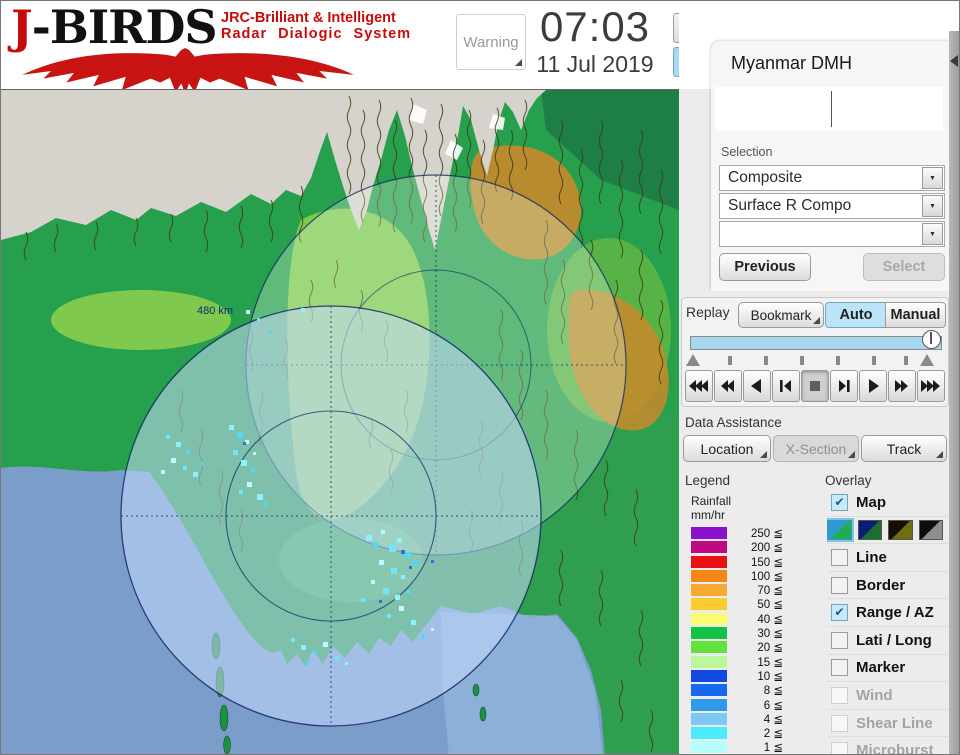  Describe the element at coordinates (931, 339) in the screenshot. I see `replay-slider-handle` at that location.